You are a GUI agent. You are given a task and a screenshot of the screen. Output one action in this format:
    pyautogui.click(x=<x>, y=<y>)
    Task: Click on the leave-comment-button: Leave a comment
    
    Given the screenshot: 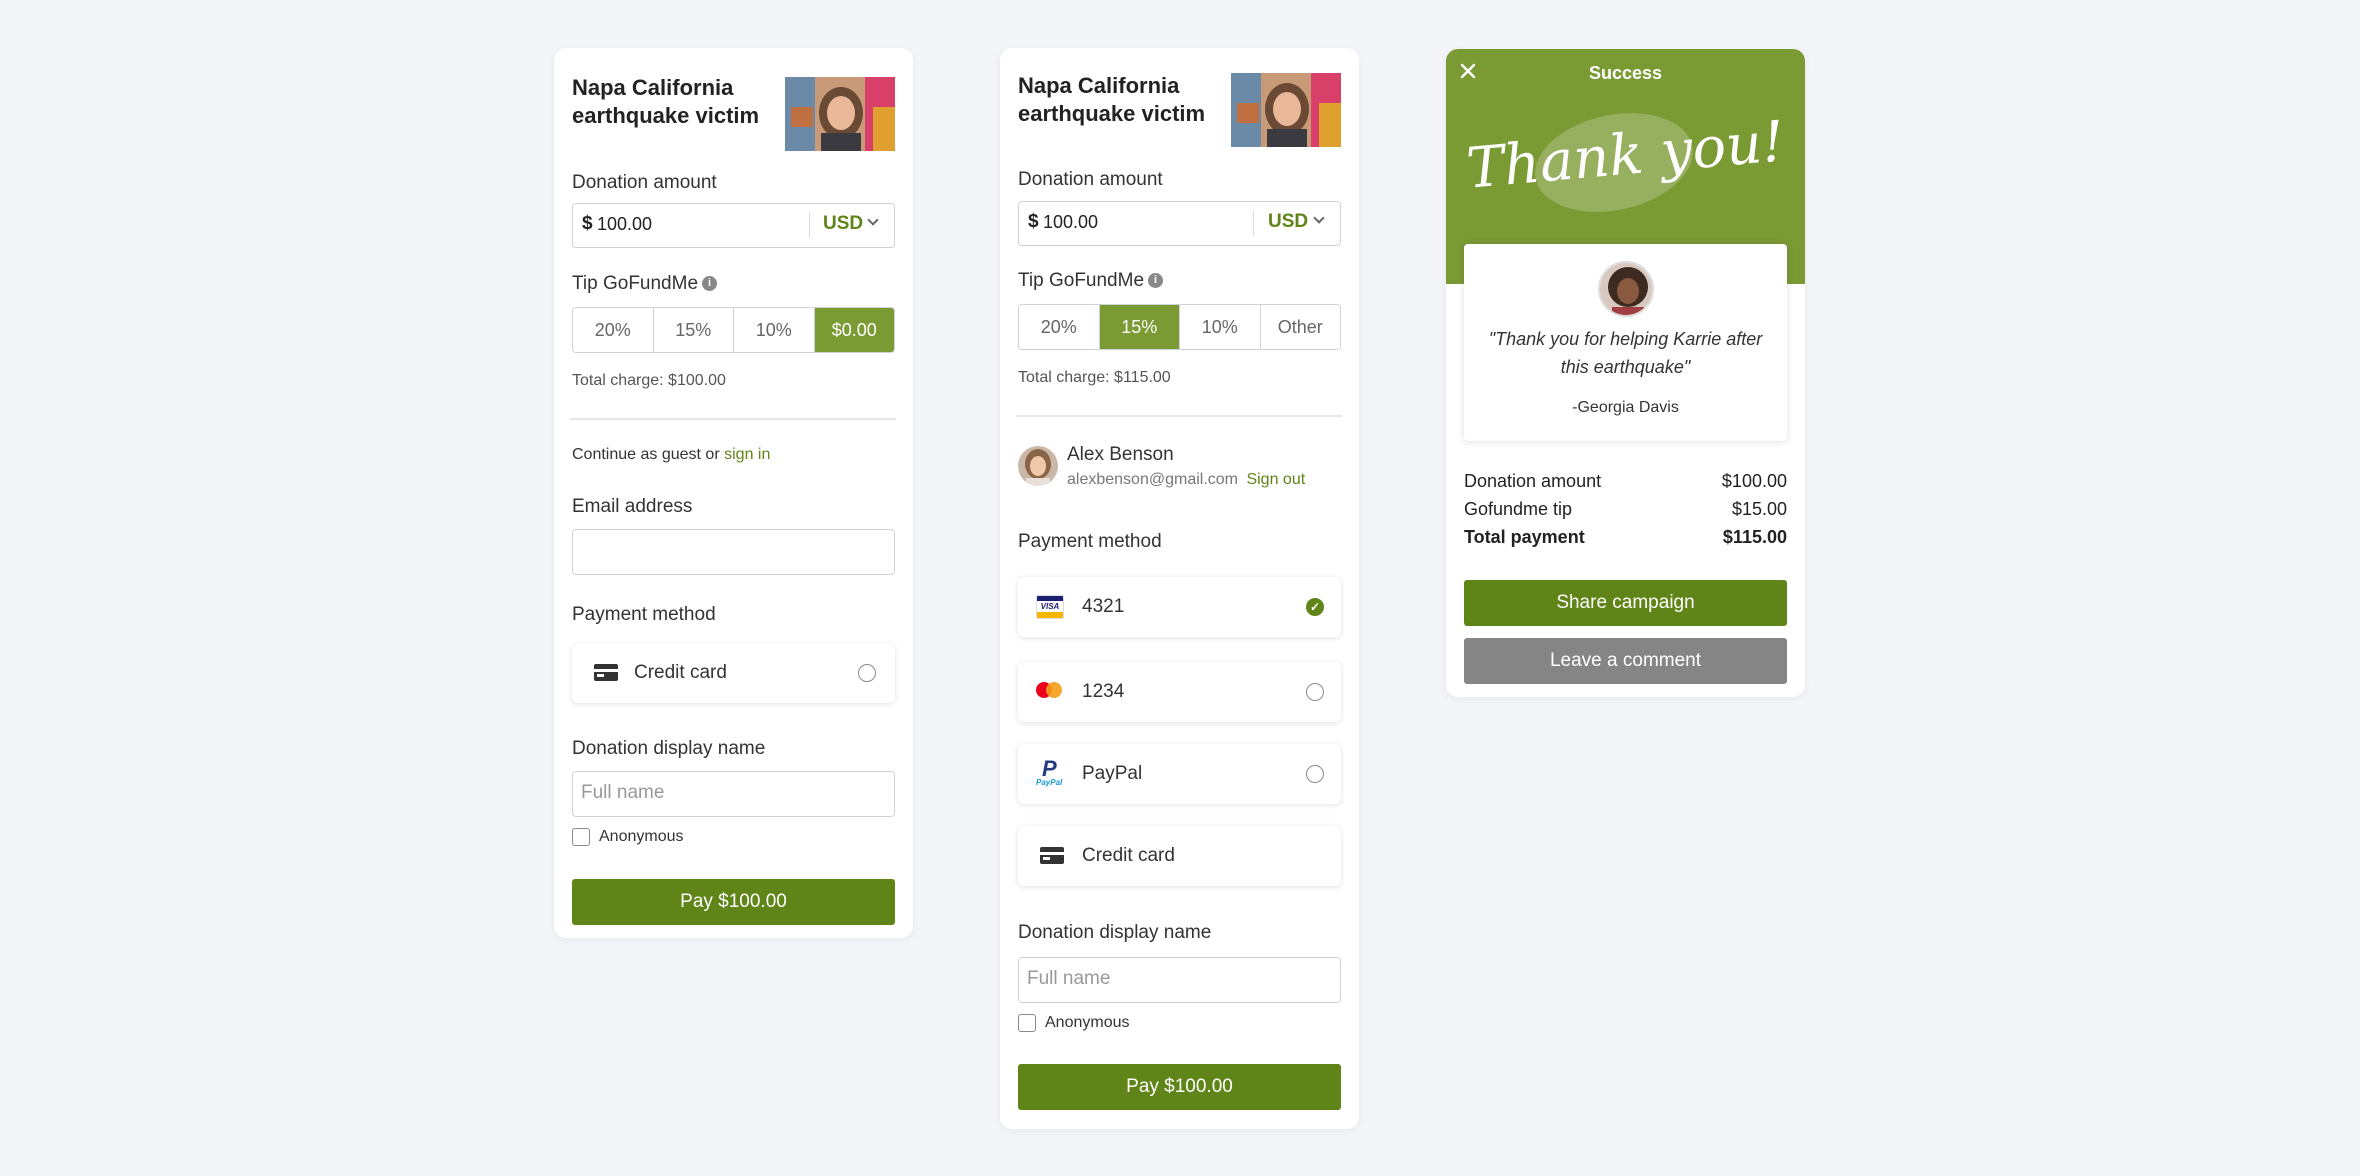 What is the action you would take?
    pyautogui.click(x=1625, y=661)
    